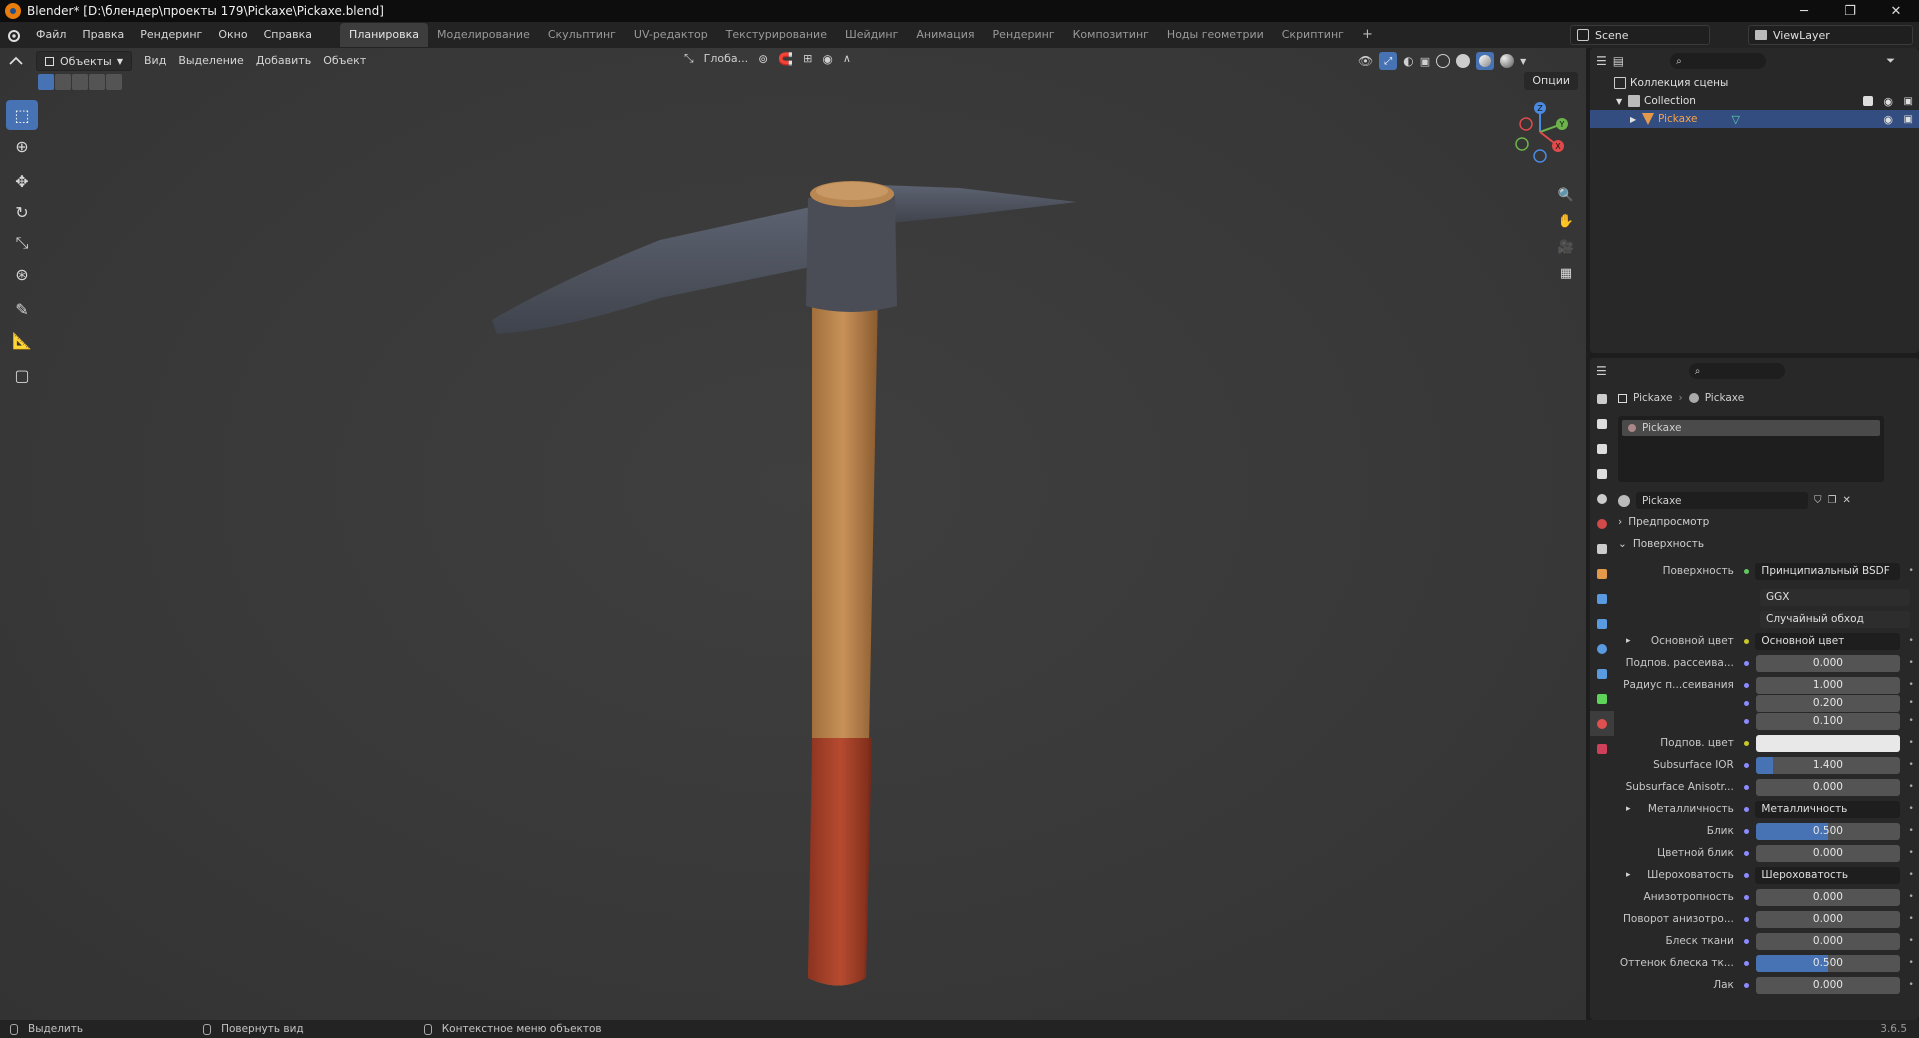 The image size is (1919, 1038). Describe the element at coordinates (1602, 598) in the screenshot. I see `modifier-tab` at that location.